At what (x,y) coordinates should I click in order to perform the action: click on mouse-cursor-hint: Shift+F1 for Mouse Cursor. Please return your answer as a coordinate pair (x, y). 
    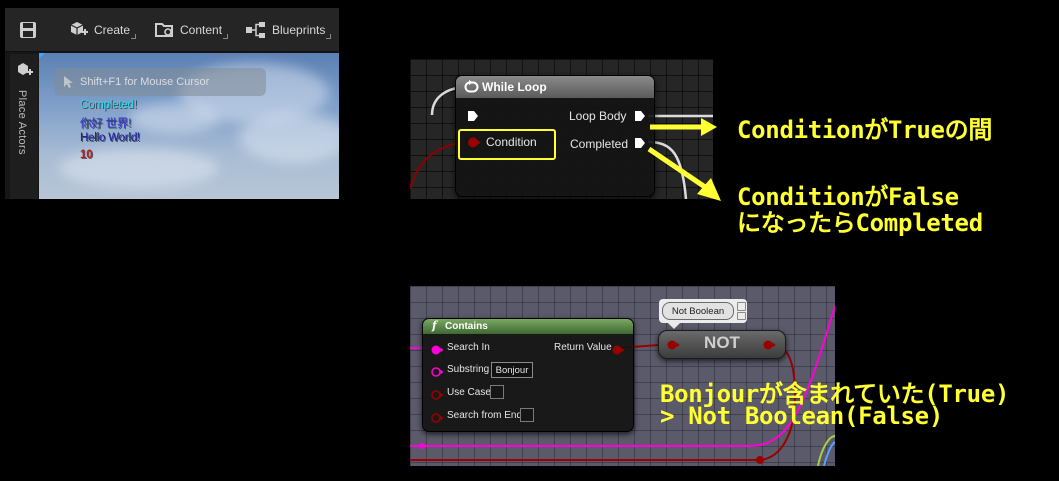
    Looking at the image, I should click on (160, 82).